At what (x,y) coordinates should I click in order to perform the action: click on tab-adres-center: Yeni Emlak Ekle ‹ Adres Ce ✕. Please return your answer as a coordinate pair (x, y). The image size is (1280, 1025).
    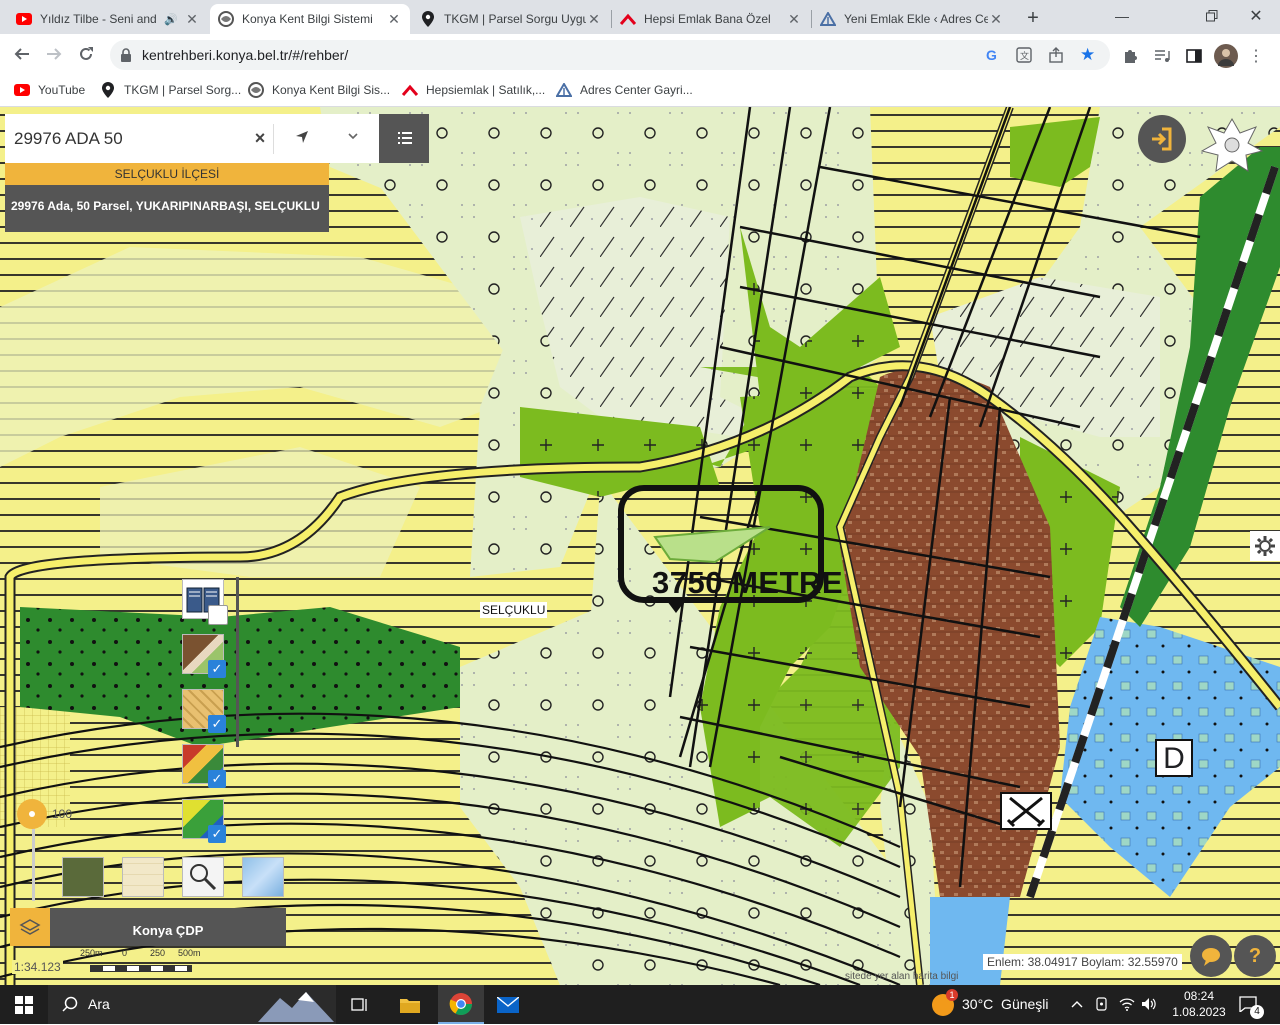
    Looking at the image, I should click on (912, 19).